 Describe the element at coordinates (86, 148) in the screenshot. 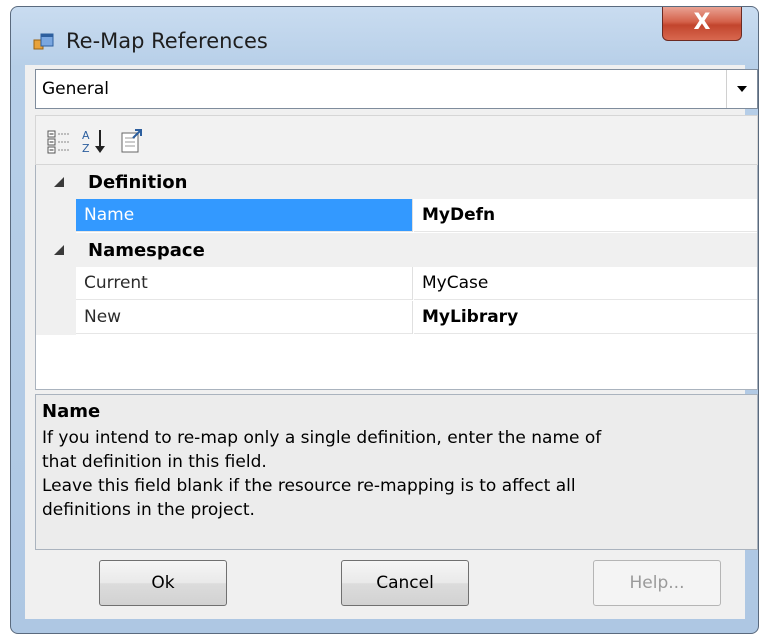

I see `svg-text: Z` at that location.